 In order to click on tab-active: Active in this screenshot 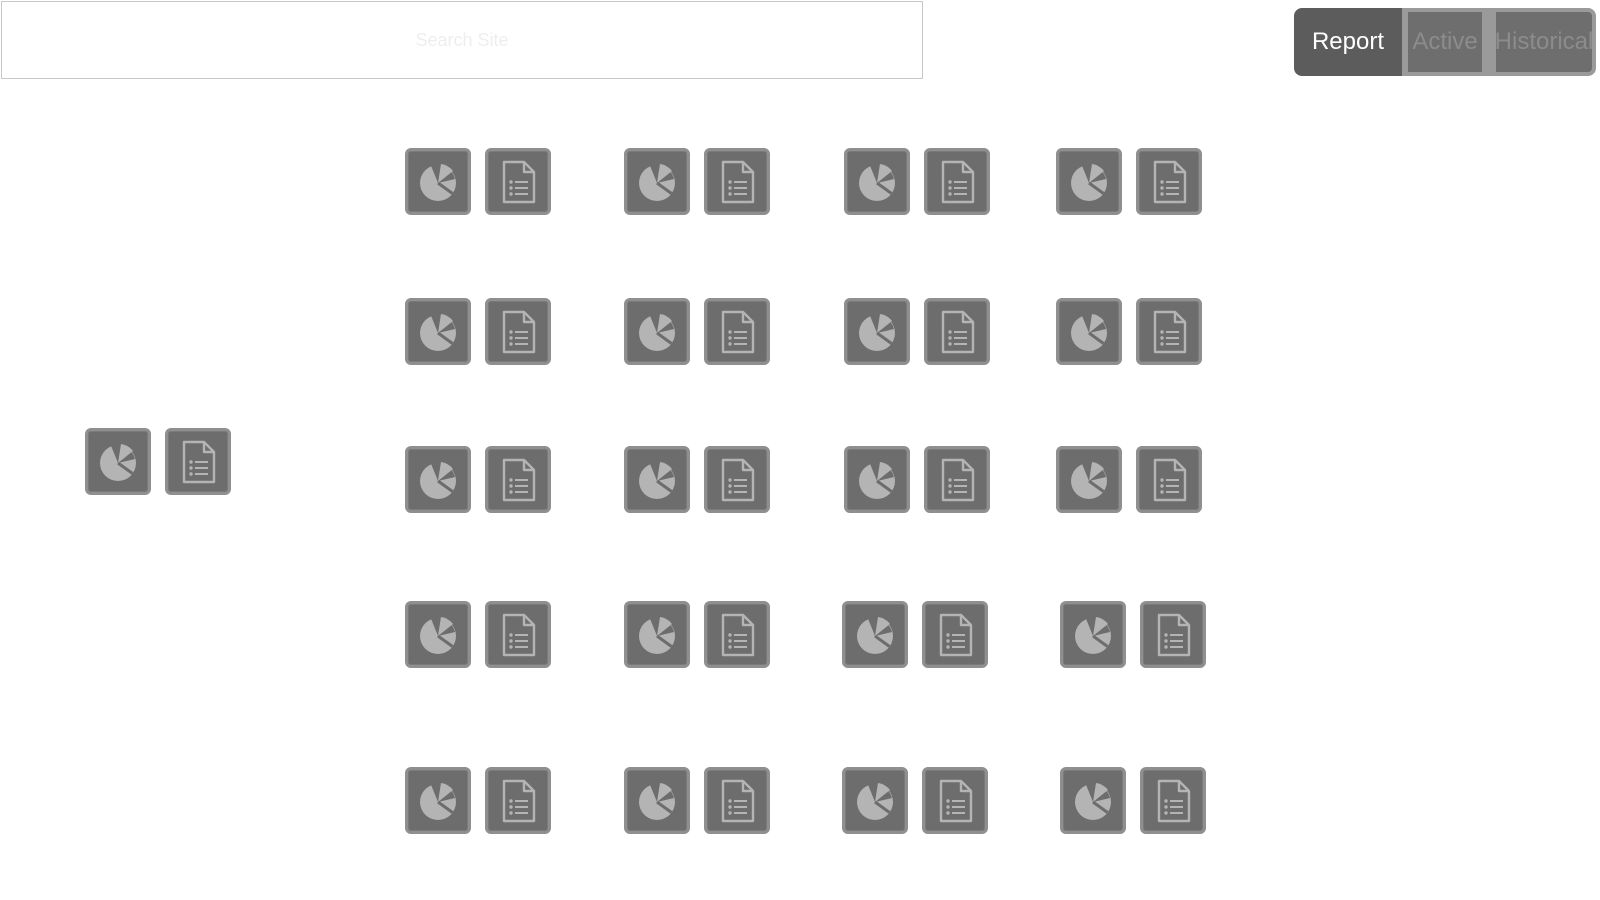, I will do `click(1446, 42)`.